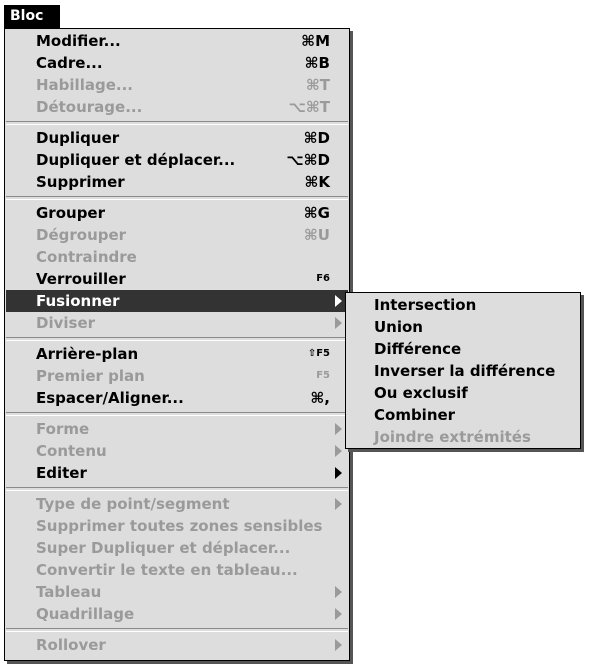  Describe the element at coordinates (398, 327) in the screenshot. I see `submenu-item: Union` at that location.